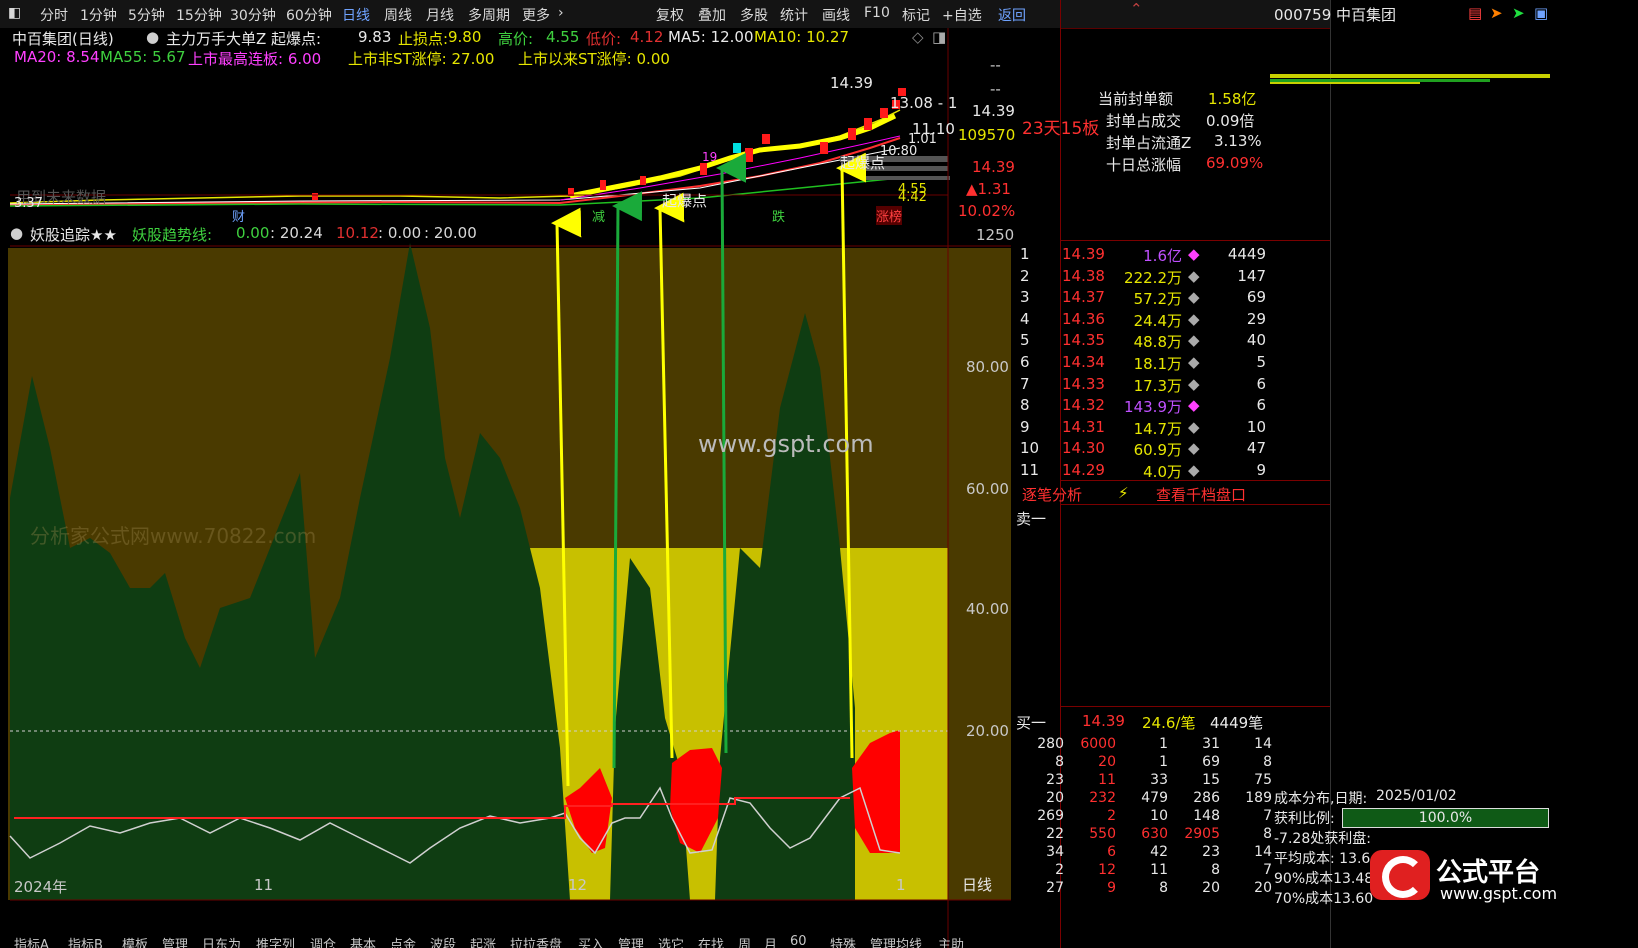 This screenshot has width=1638, height=948. What do you see at coordinates (995, 65) in the screenshot?
I see `y-tick: --` at bounding box center [995, 65].